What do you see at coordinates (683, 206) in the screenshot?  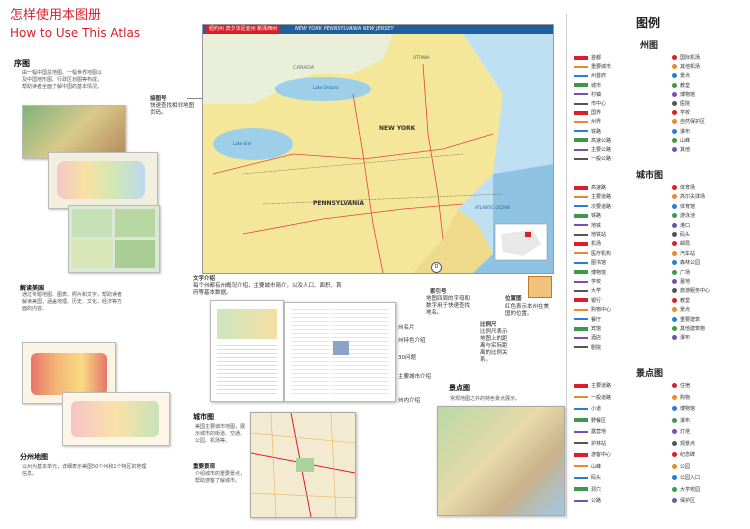 I see `legend-item: 体育馆` at bounding box center [683, 206].